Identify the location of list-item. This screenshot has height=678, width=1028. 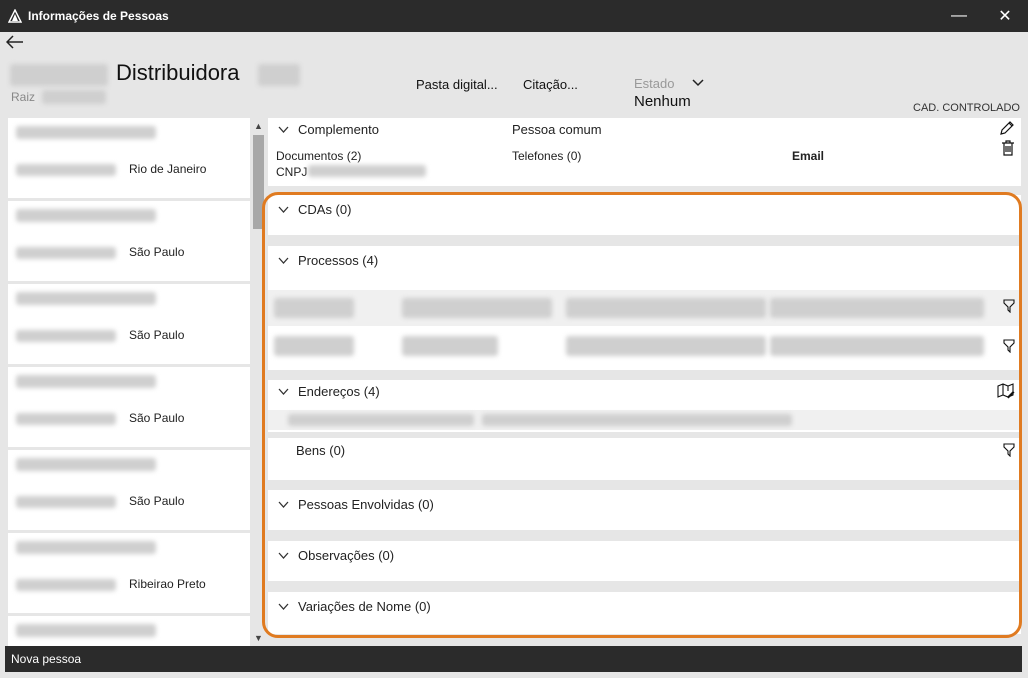
(129, 631).